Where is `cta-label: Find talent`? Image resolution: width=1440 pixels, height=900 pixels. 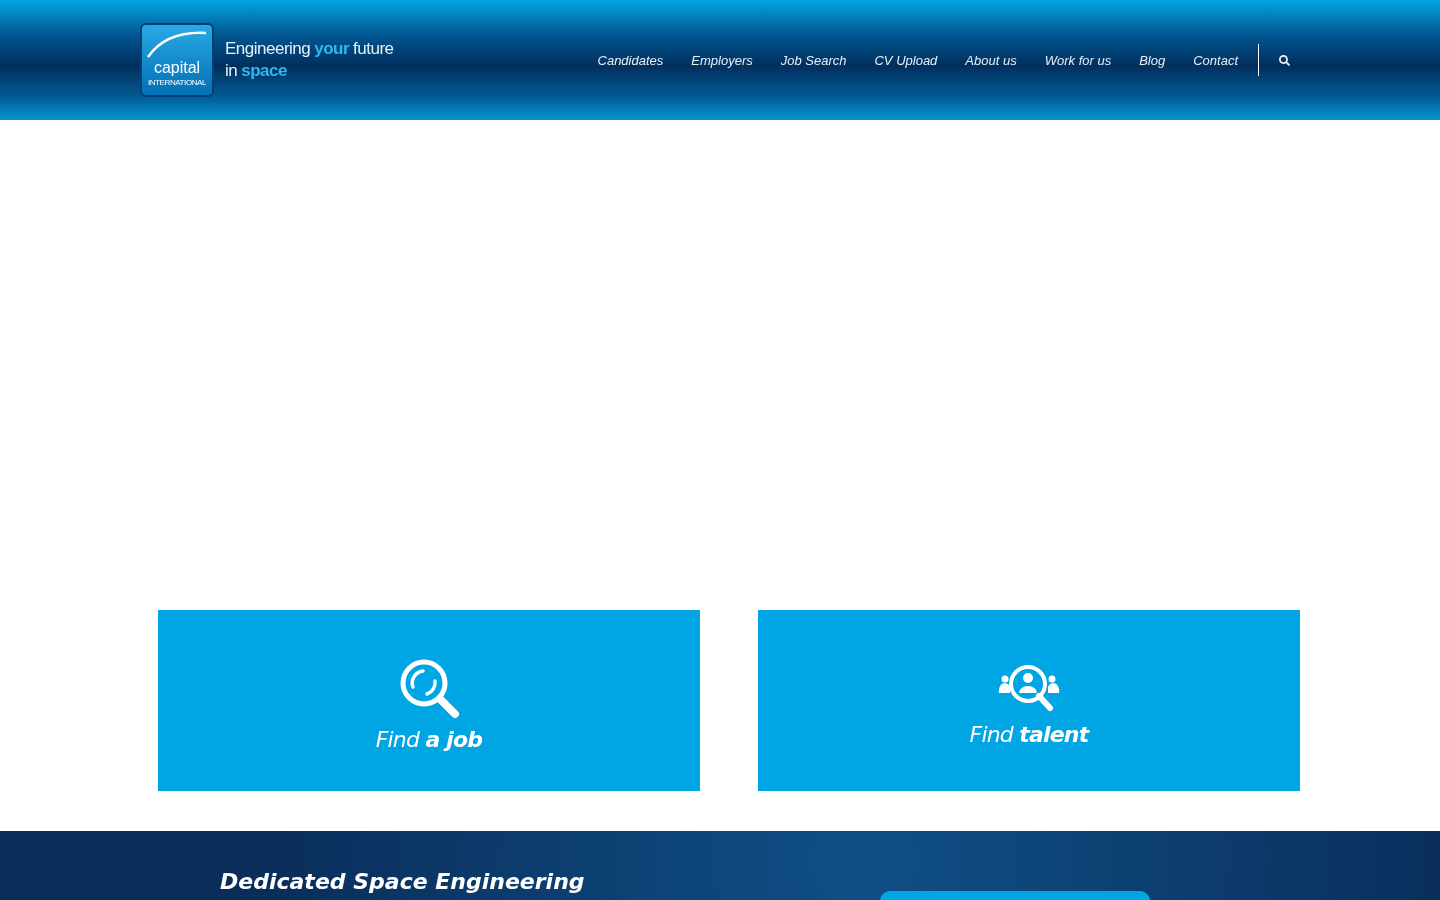
cta-label: Find talent is located at coordinates (1029, 734).